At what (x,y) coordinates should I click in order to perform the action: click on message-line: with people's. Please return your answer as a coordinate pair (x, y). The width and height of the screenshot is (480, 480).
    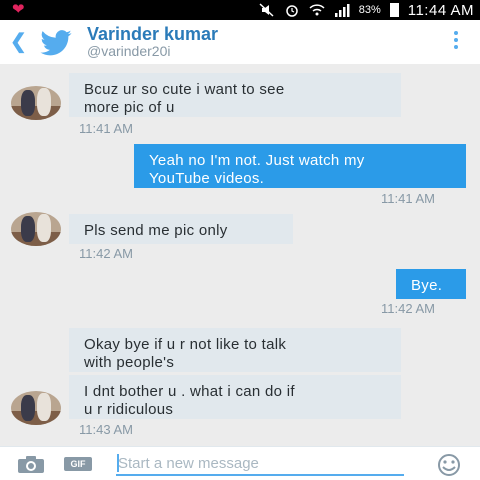
    Looking at the image, I should click on (129, 362).